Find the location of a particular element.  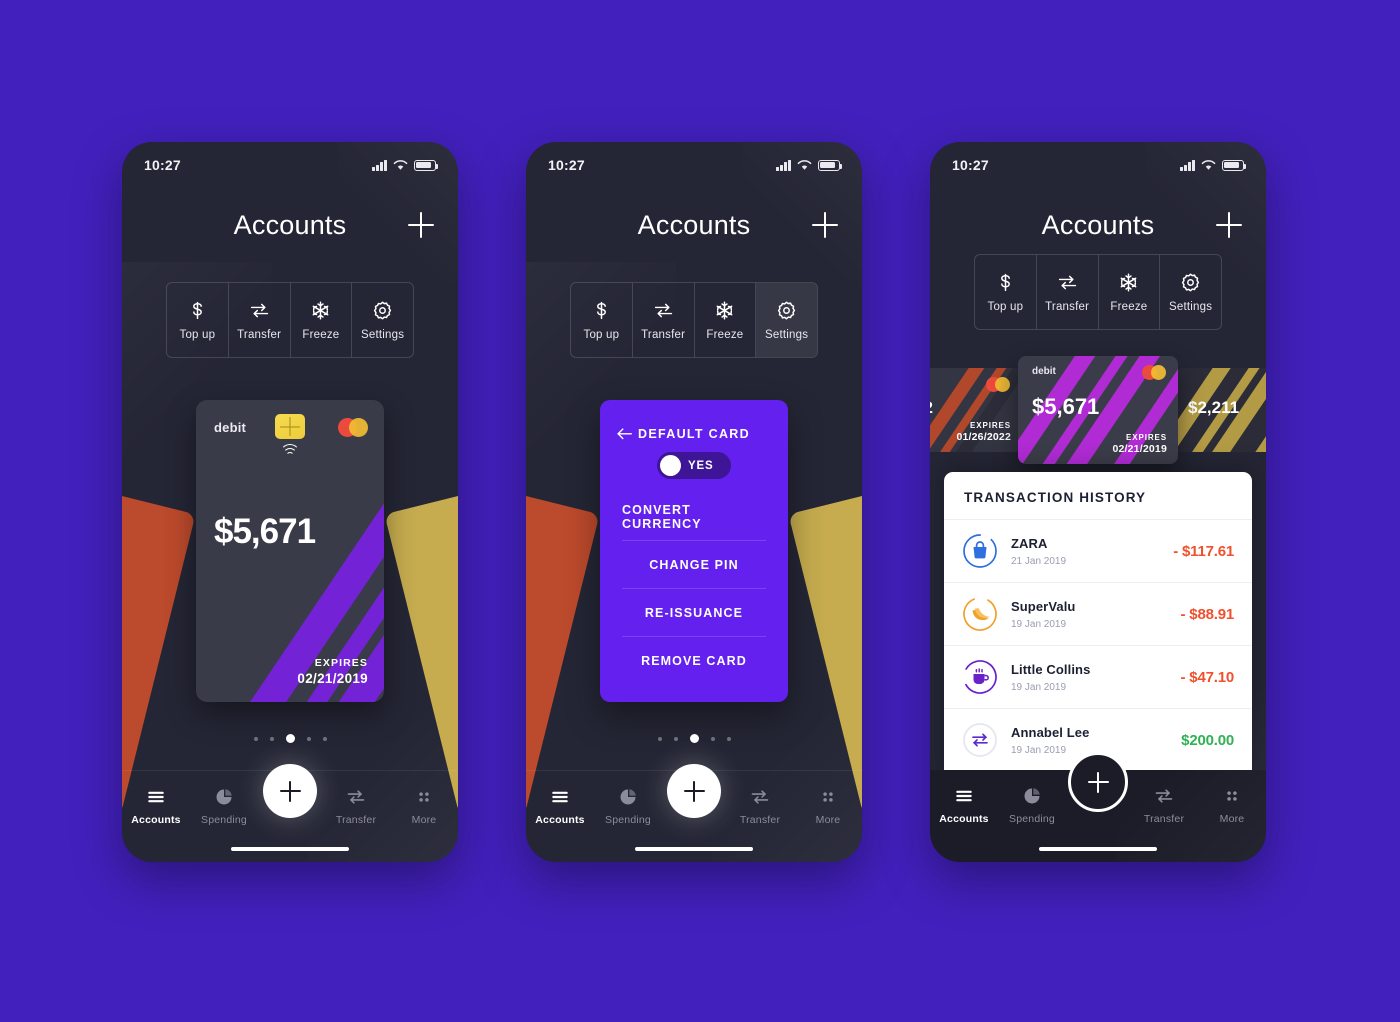

dollar-icon is located at coordinates (601, 310).